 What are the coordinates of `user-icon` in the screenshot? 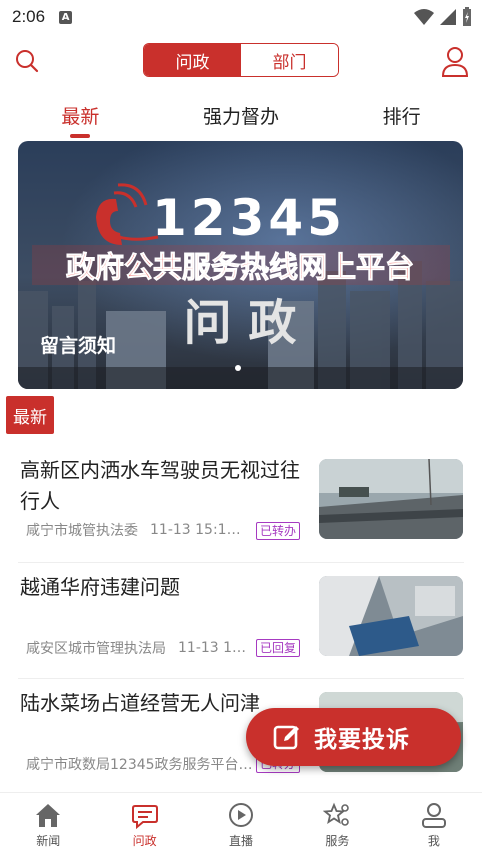 It's located at (455, 62).